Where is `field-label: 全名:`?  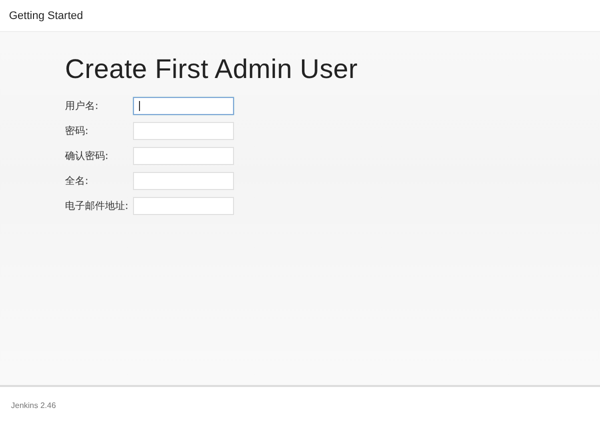
field-label: 全名: is located at coordinates (77, 181).